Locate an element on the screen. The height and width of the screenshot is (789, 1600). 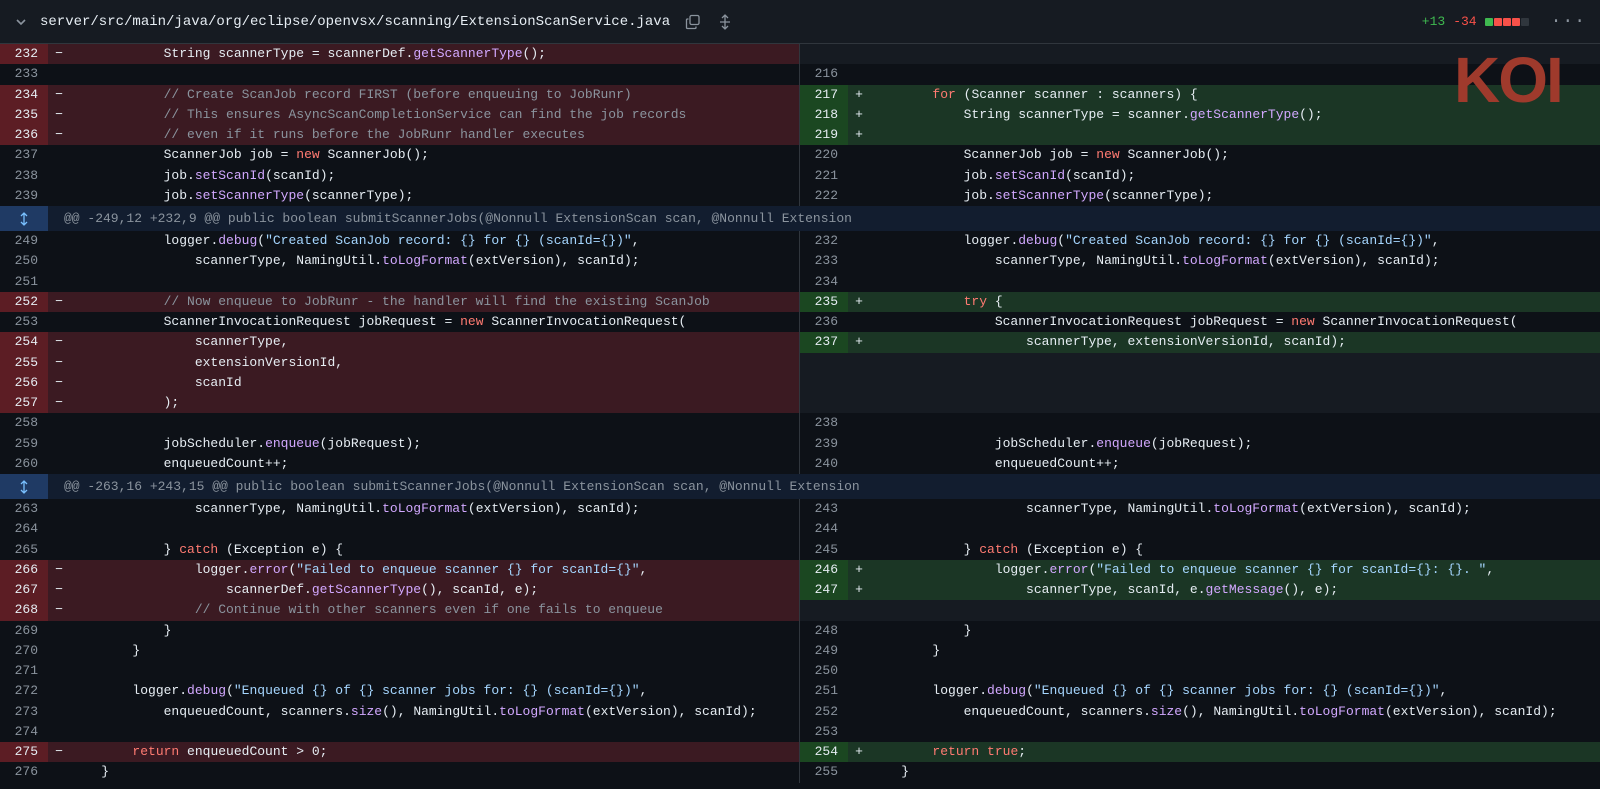
line-number: 267 is located at coordinates (24, 590).